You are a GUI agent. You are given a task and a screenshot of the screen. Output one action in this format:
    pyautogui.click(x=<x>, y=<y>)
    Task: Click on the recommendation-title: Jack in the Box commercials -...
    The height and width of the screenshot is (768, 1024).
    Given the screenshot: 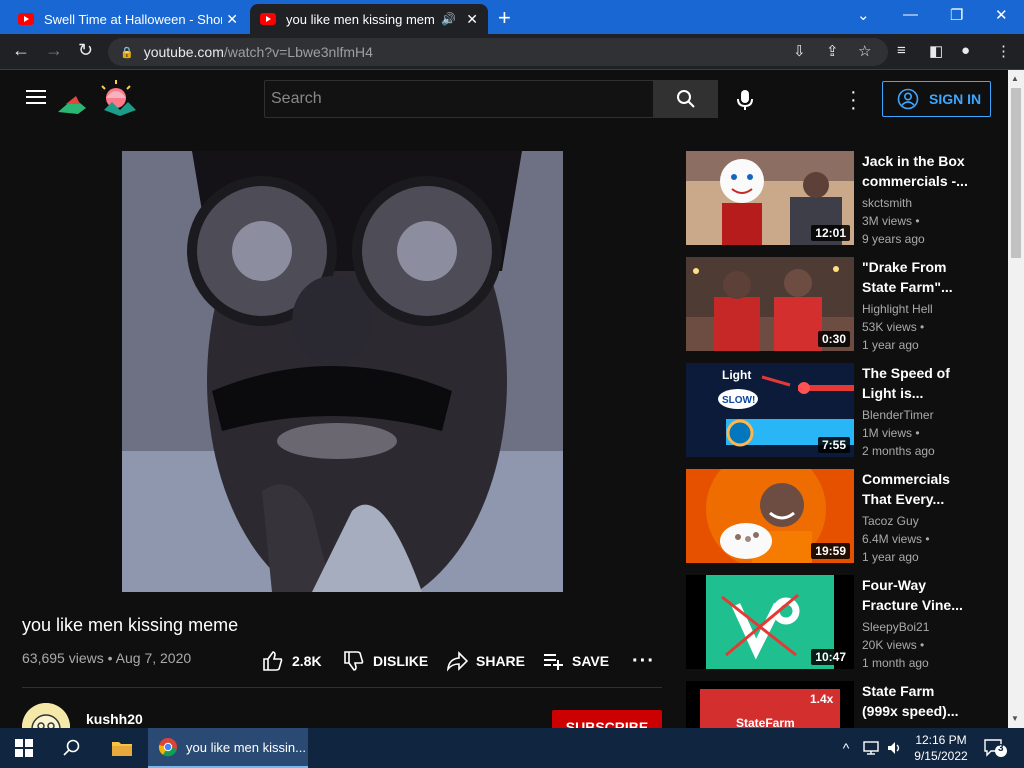 What is the action you would take?
    pyautogui.click(x=917, y=171)
    